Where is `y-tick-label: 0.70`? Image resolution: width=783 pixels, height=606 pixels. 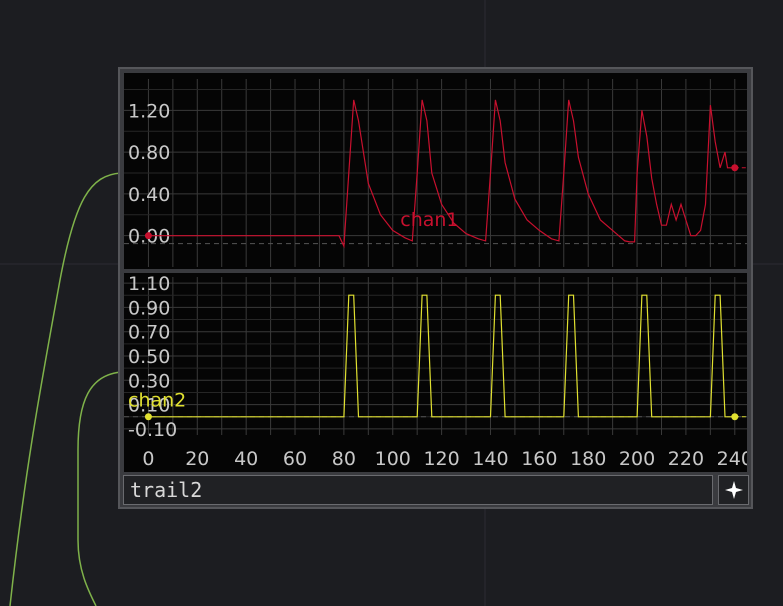
y-tick-label: 0.70 is located at coordinates (149, 333).